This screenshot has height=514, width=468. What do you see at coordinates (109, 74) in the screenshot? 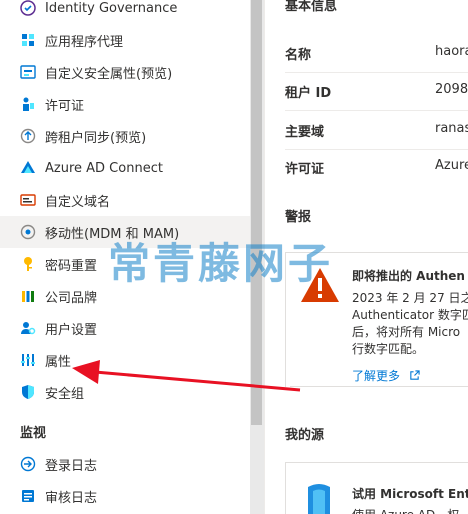
I see `nav-label: 自定义安全属性(预览)` at bounding box center [109, 74].